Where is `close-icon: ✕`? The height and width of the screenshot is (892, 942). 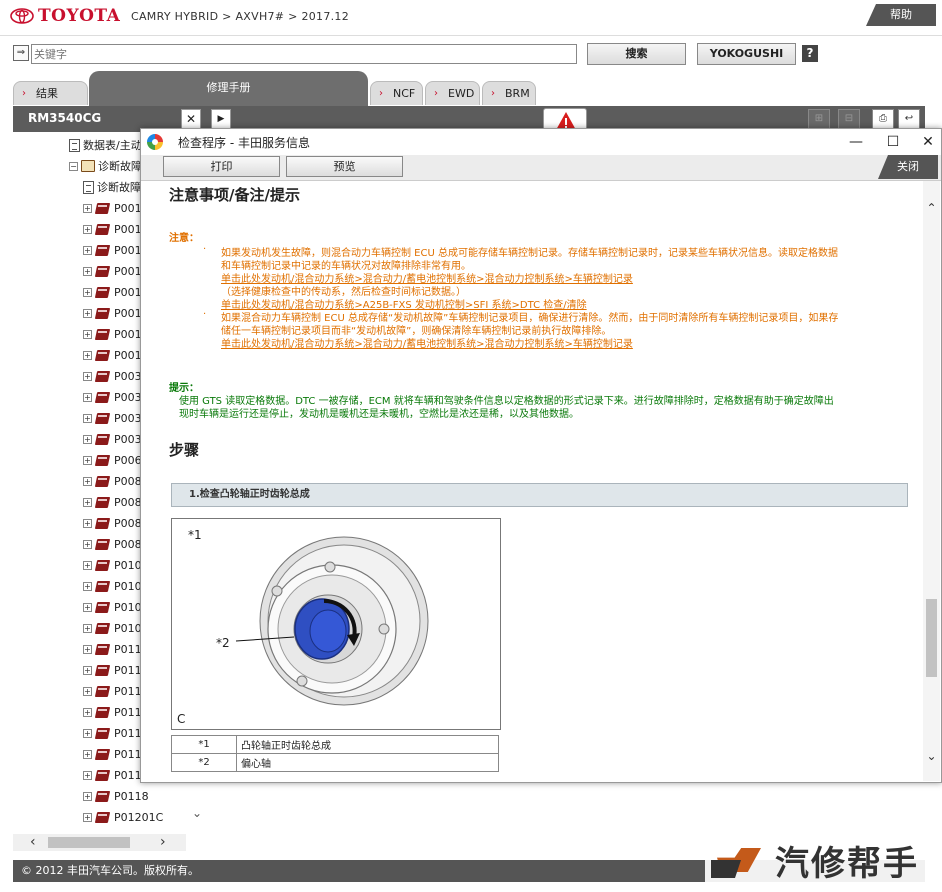 close-icon: ✕ is located at coordinates (927, 142).